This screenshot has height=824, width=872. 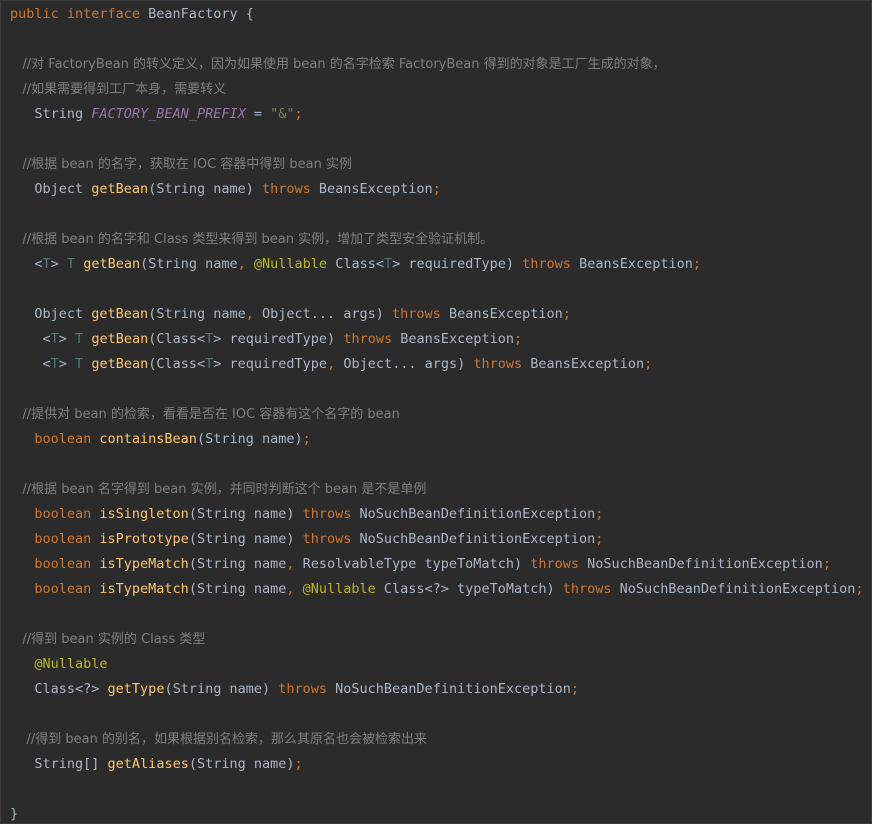 What do you see at coordinates (118, 89) in the screenshot?
I see `comment-token: //如果需要得到工厂本身，需要转义` at bounding box center [118, 89].